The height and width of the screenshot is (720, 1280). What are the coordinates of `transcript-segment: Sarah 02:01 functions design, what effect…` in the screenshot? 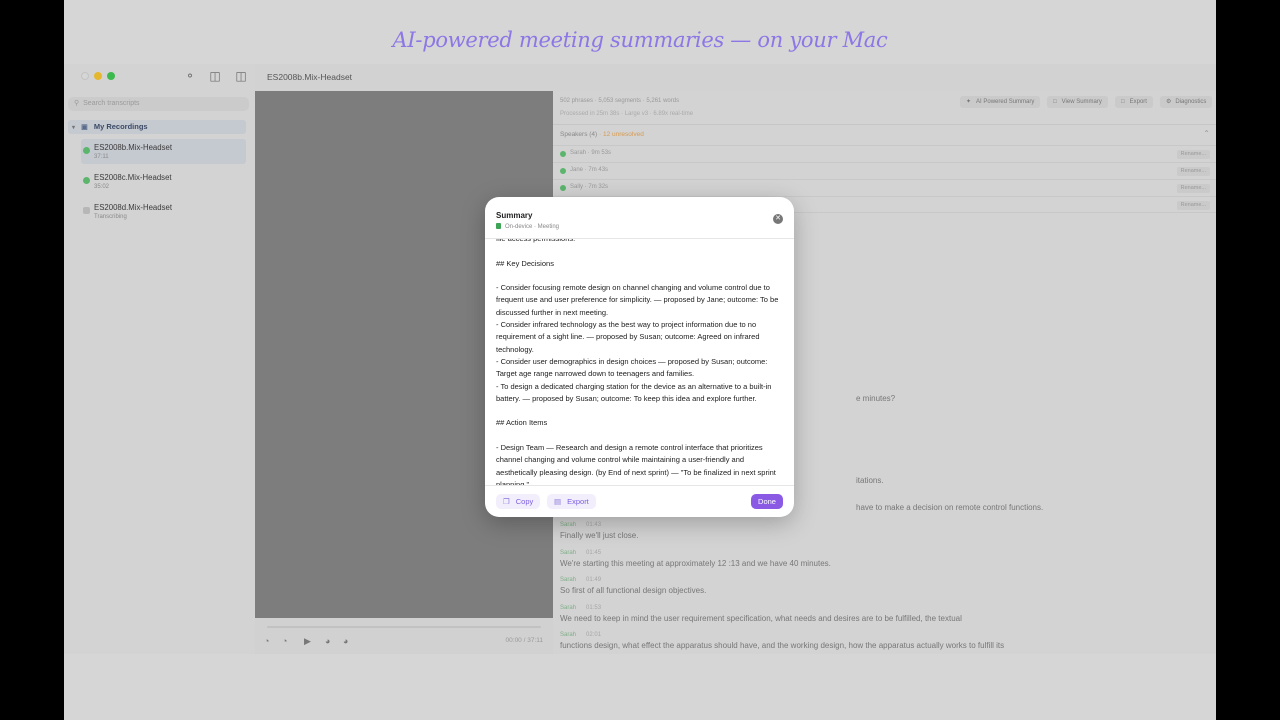 It's located at (782, 641).